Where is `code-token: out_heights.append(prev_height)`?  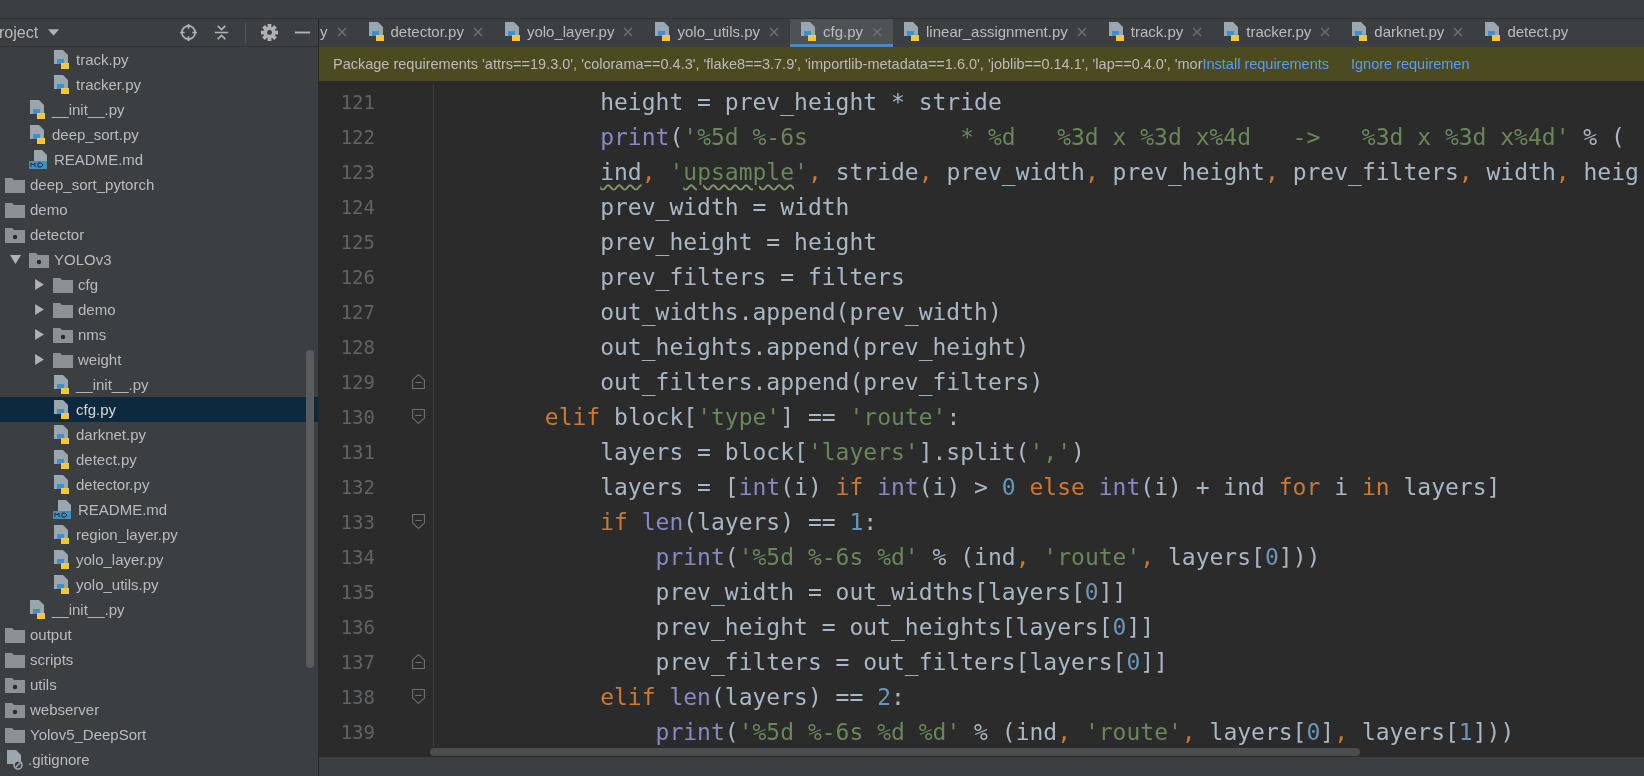 code-token: out_heights.append(prev_height) is located at coordinates (814, 346).